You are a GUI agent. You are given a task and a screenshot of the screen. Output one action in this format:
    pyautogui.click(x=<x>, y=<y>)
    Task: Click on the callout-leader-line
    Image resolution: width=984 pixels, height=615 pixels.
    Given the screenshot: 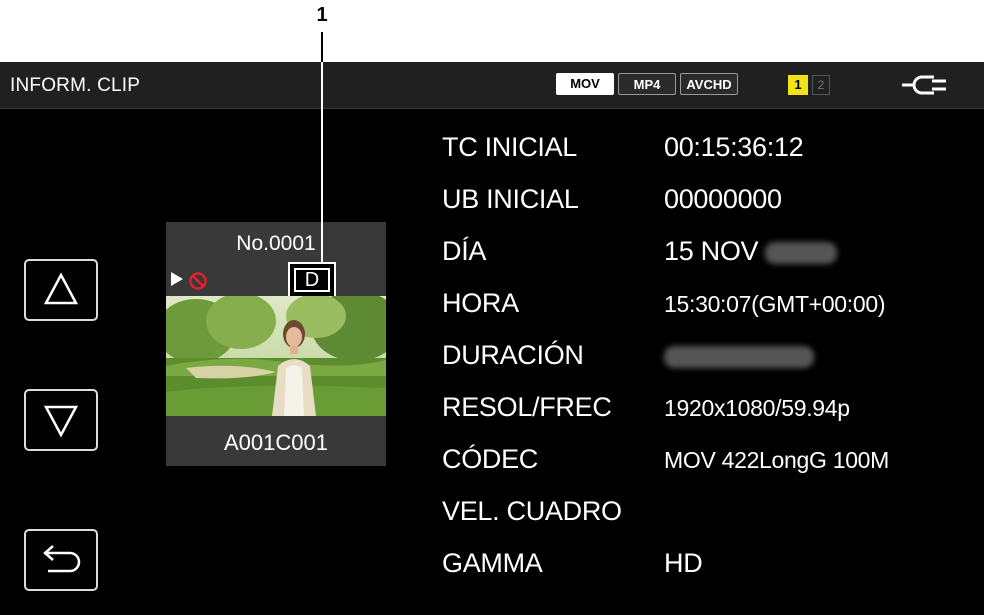 What is the action you would take?
    pyautogui.click(x=322, y=163)
    